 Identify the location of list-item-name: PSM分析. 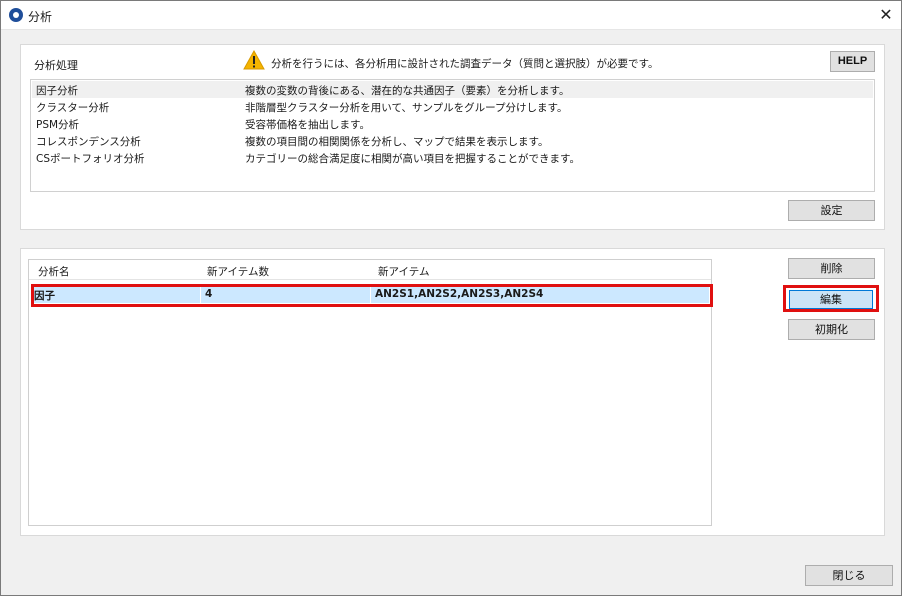
(58, 125).